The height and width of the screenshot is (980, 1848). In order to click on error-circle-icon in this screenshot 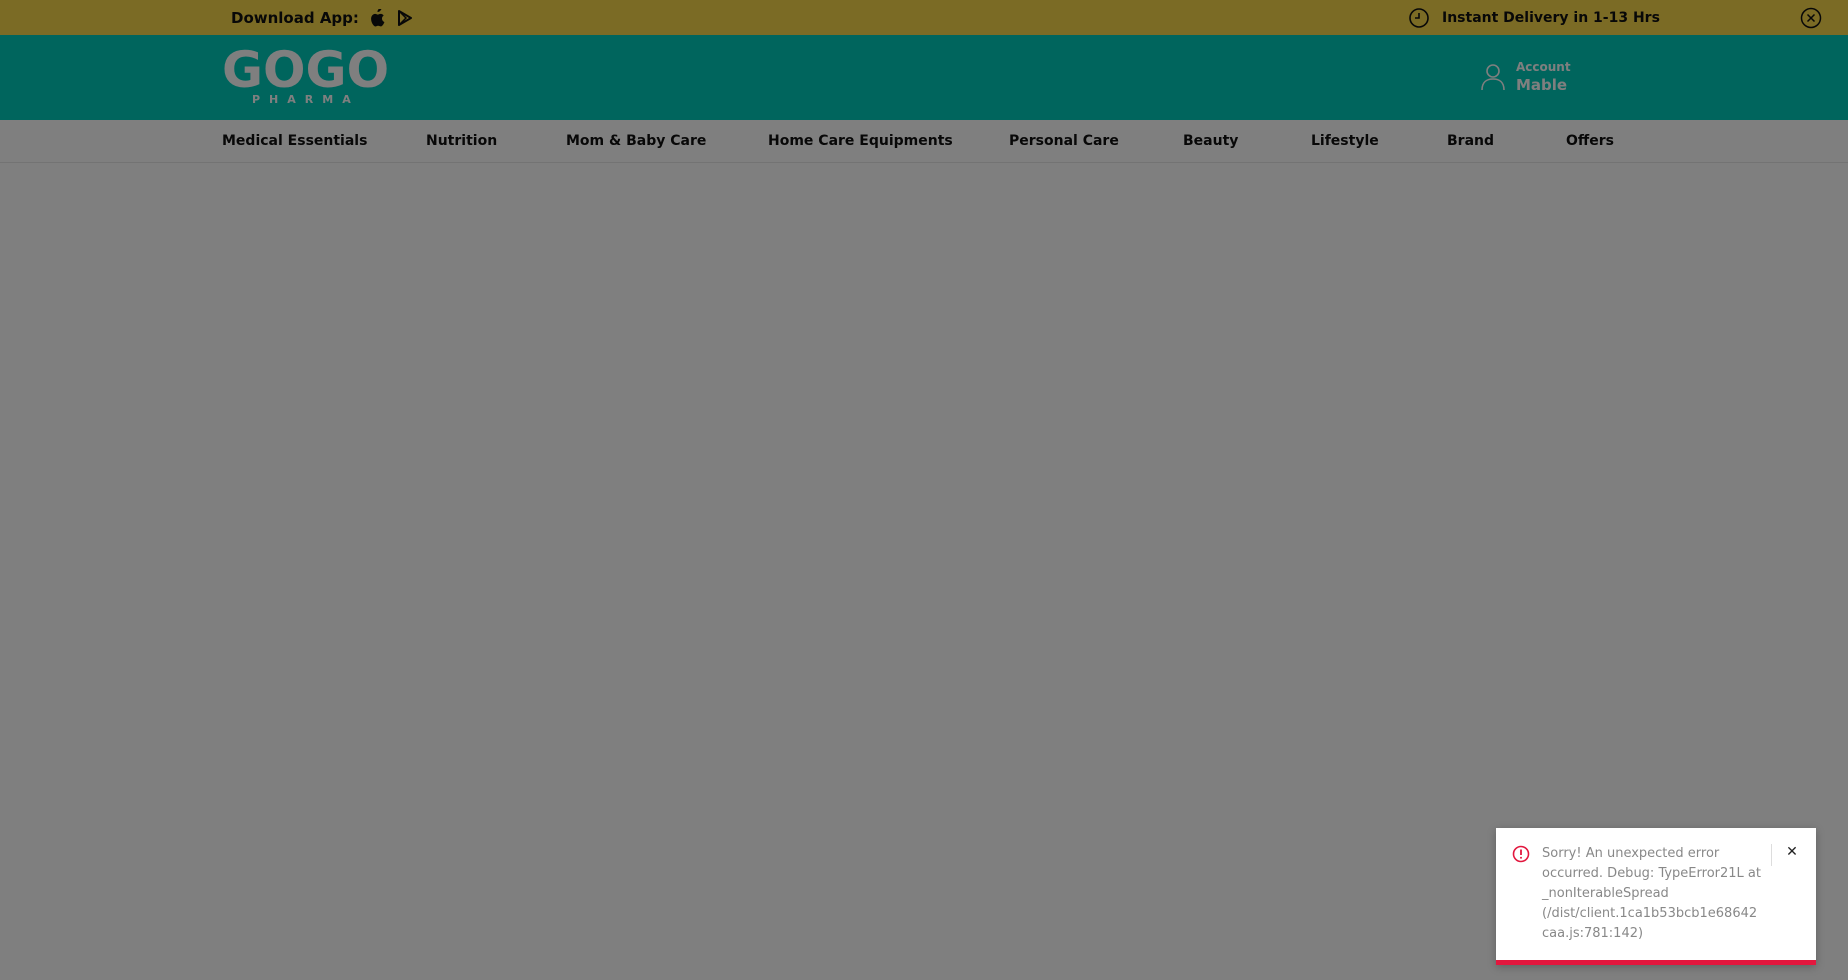, I will do `click(1521, 854)`.